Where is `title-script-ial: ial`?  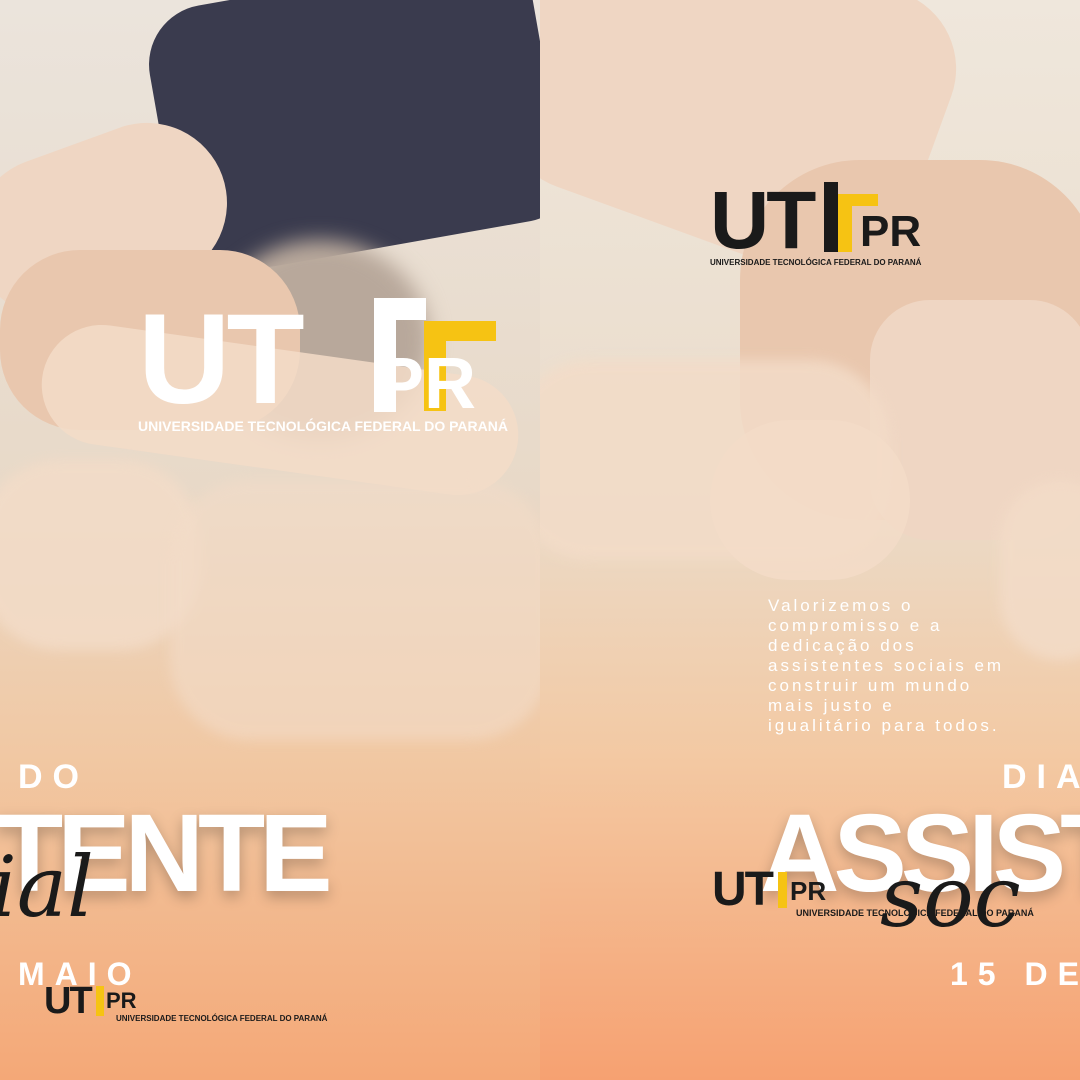 title-script-ial: ial is located at coordinates (47, 887).